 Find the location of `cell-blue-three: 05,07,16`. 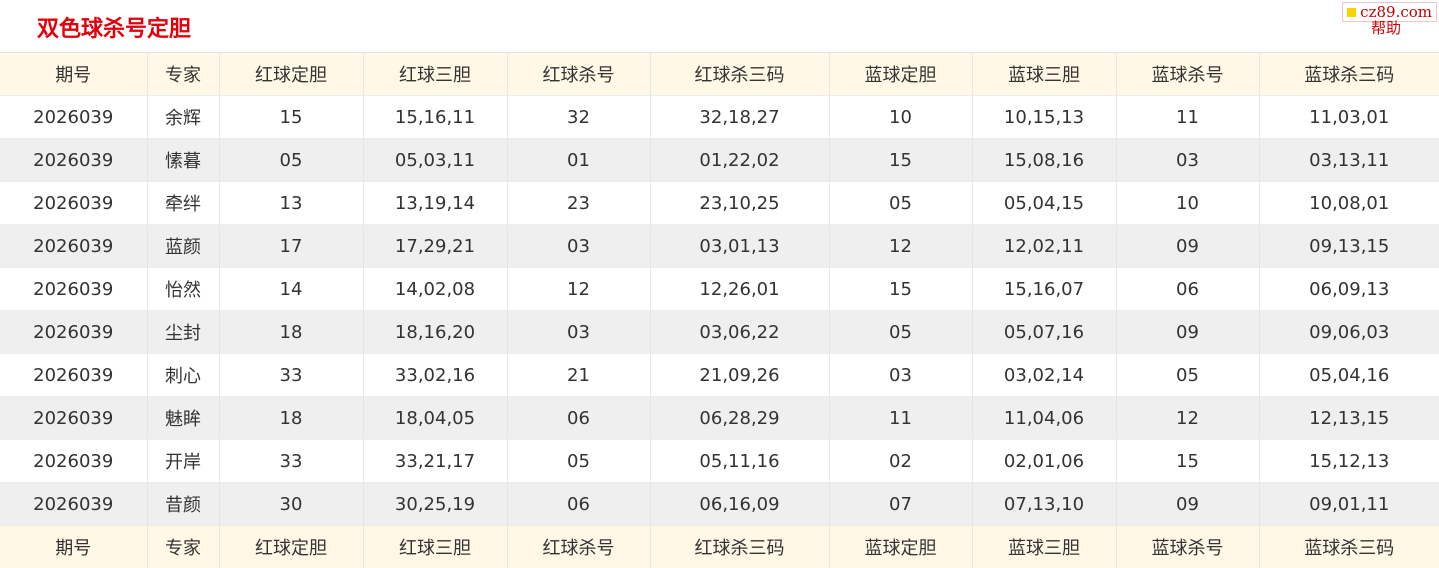

cell-blue-three: 05,07,16 is located at coordinates (1044, 332).